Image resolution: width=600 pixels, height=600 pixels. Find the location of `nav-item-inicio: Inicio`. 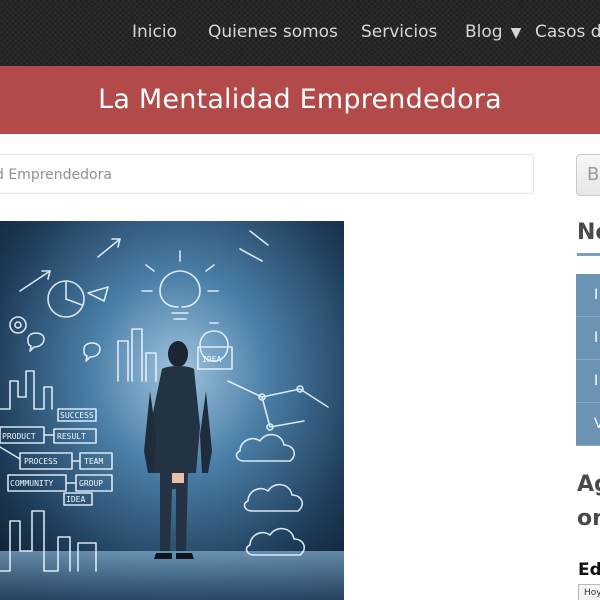

nav-item-inicio: Inicio is located at coordinates (154, 33).